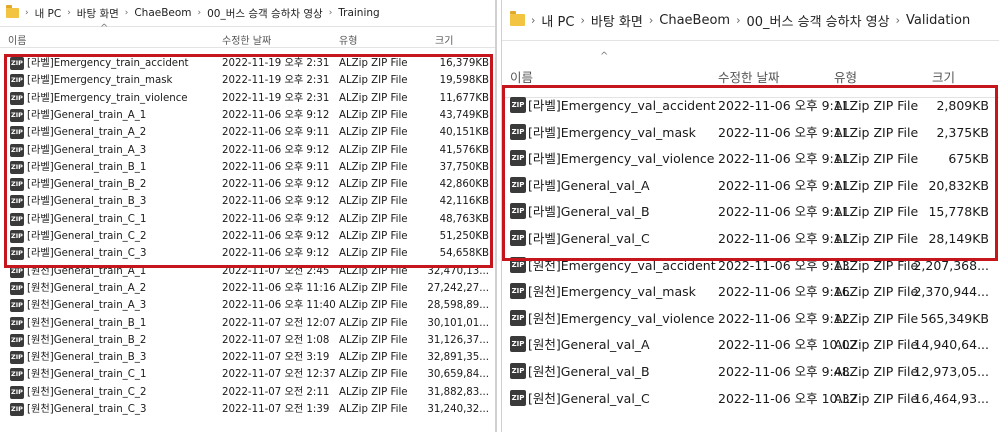 This screenshot has height=432, width=1001. Describe the element at coordinates (464, 150) in the screenshot. I see `file-size: 41,576KB` at that location.